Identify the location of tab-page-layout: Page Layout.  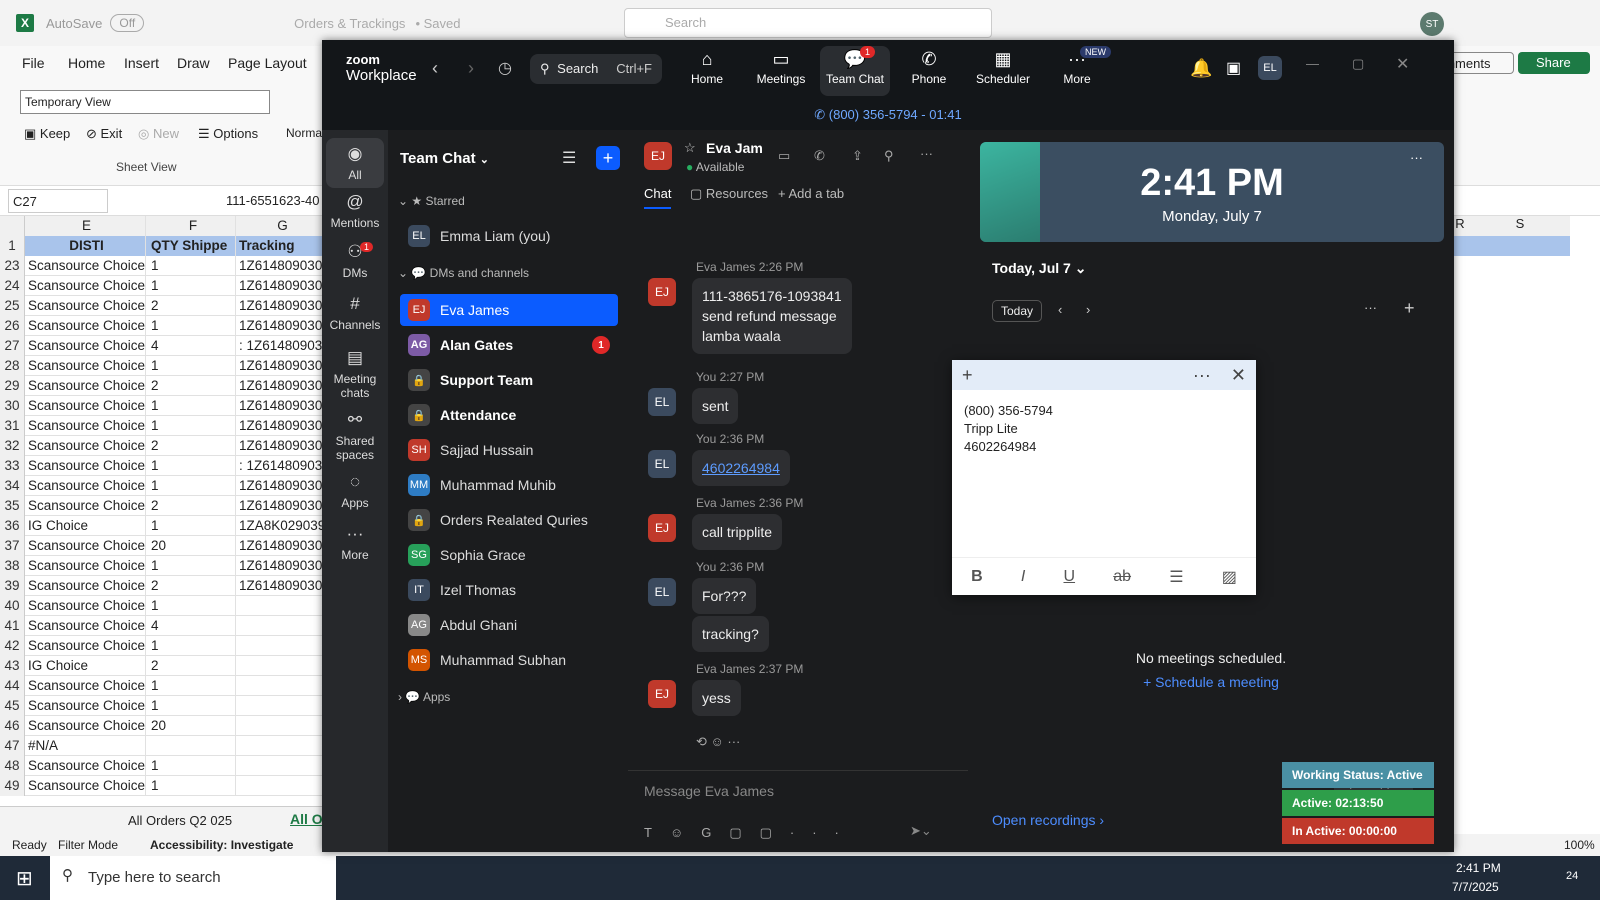
(267, 63).